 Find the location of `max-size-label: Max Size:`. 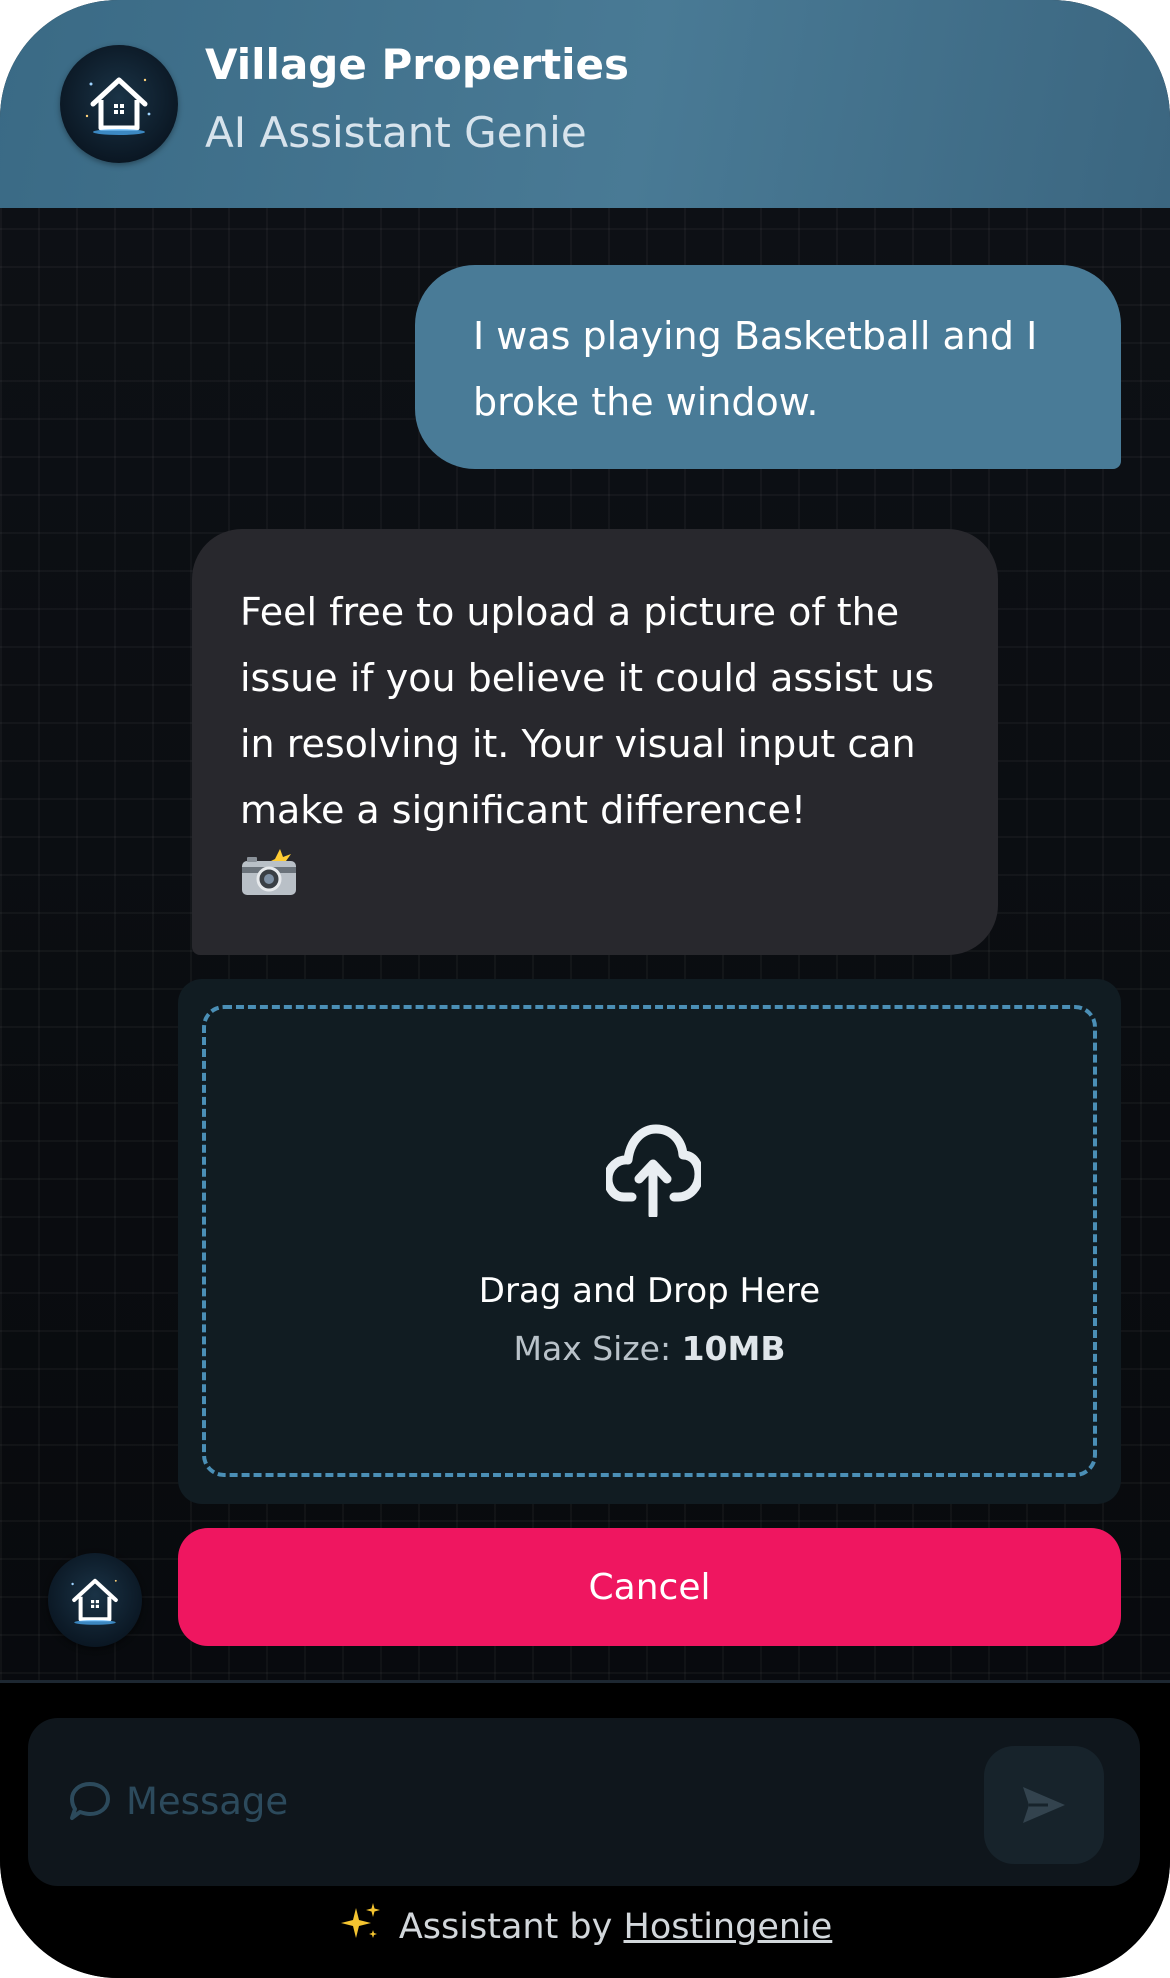

max-size-label: Max Size: is located at coordinates (592, 1348).